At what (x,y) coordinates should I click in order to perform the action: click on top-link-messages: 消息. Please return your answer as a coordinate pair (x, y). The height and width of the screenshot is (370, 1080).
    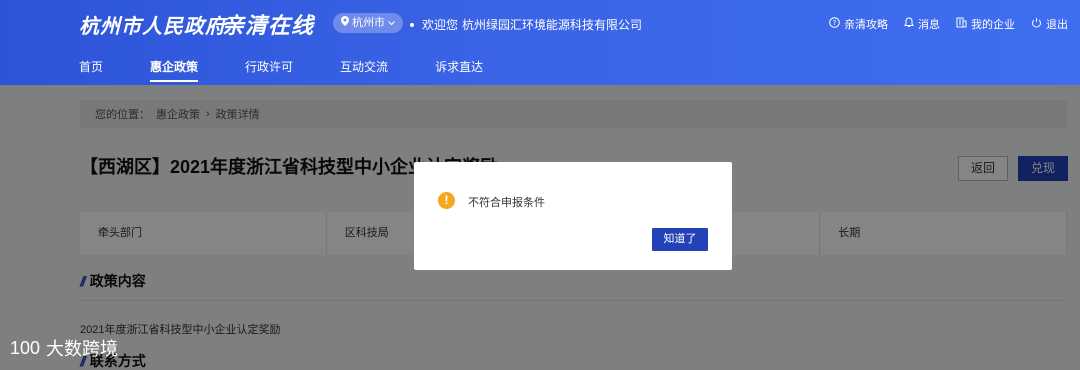
    Looking at the image, I should click on (922, 24).